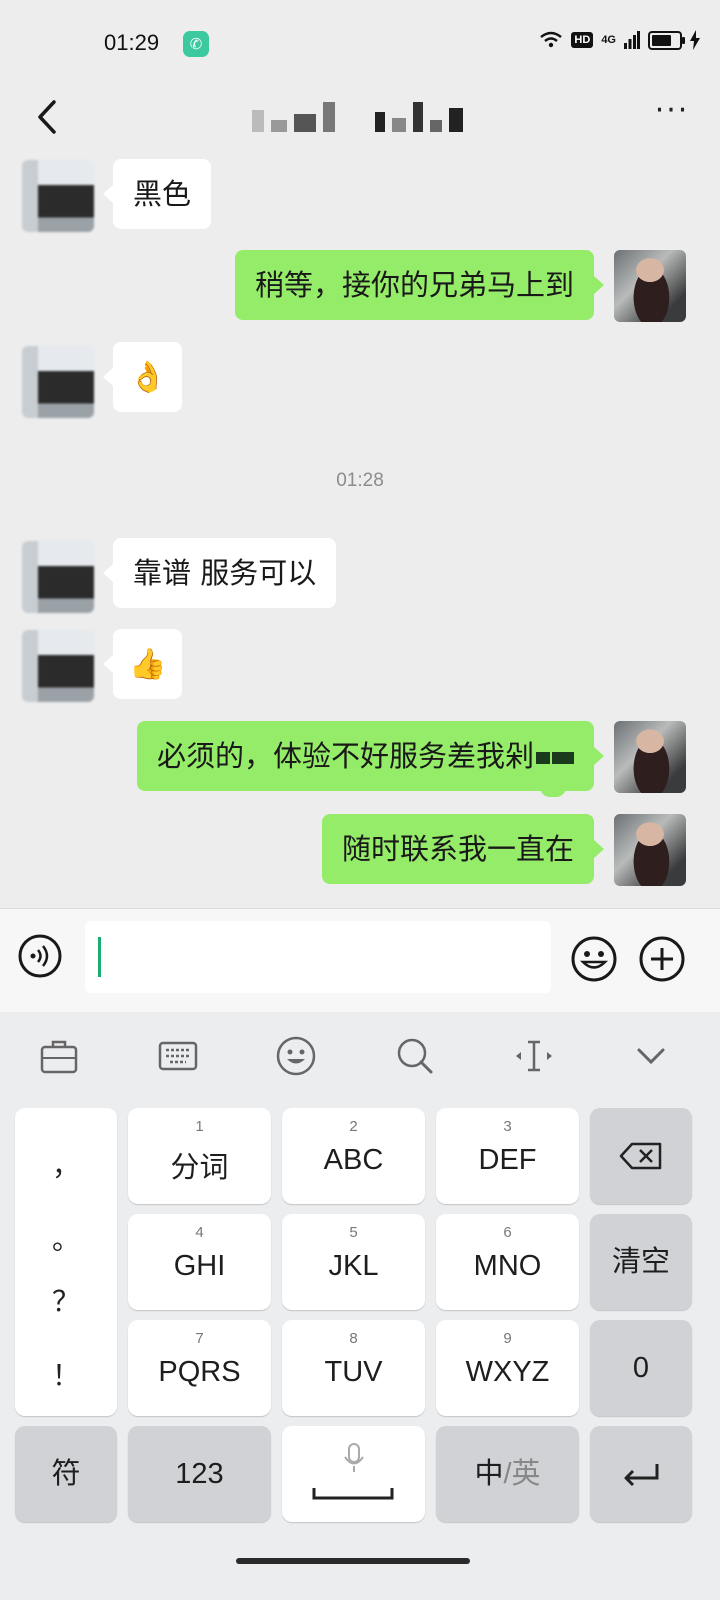 Image resolution: width=720 pixels, height=1600 pixels. Describe the element at coordinates (157, 194) in the screenshot. I see `received-message: 黑色` at that location.